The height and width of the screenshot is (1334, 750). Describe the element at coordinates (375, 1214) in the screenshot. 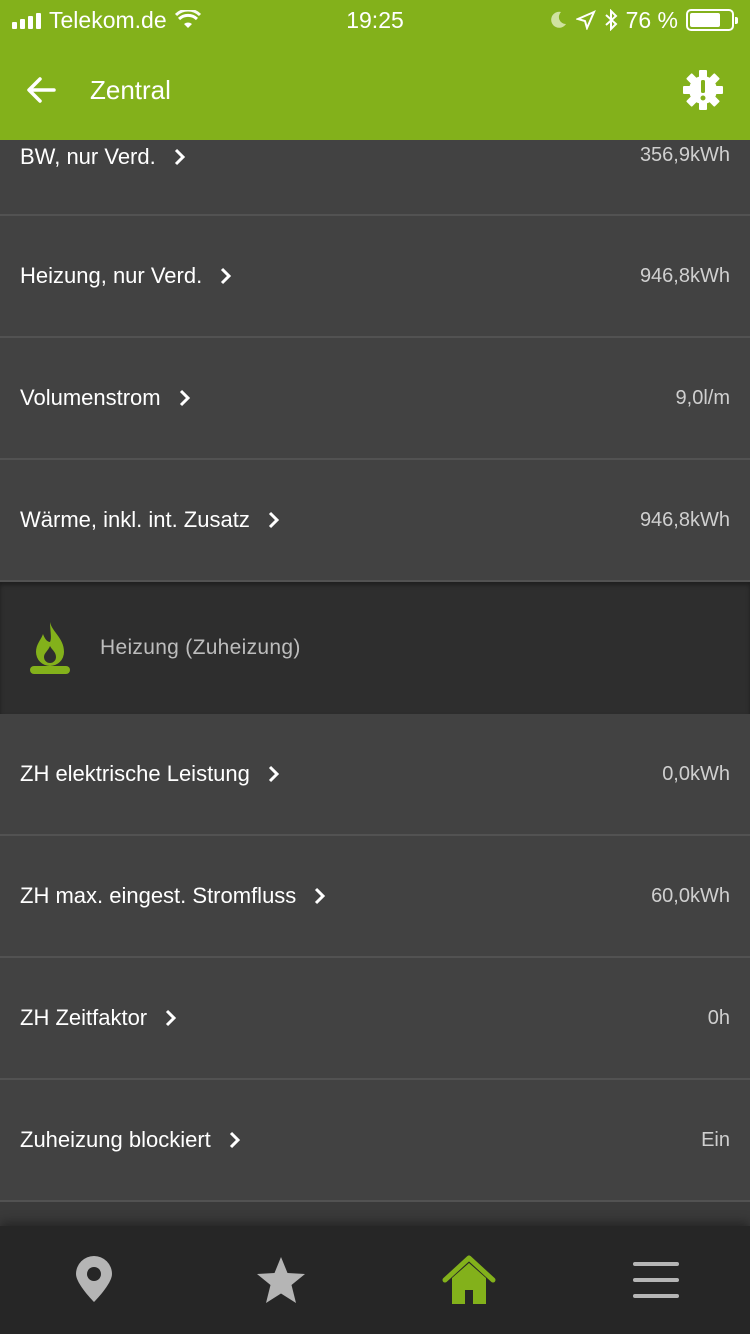

I see `list-footer-spacer` at that location.